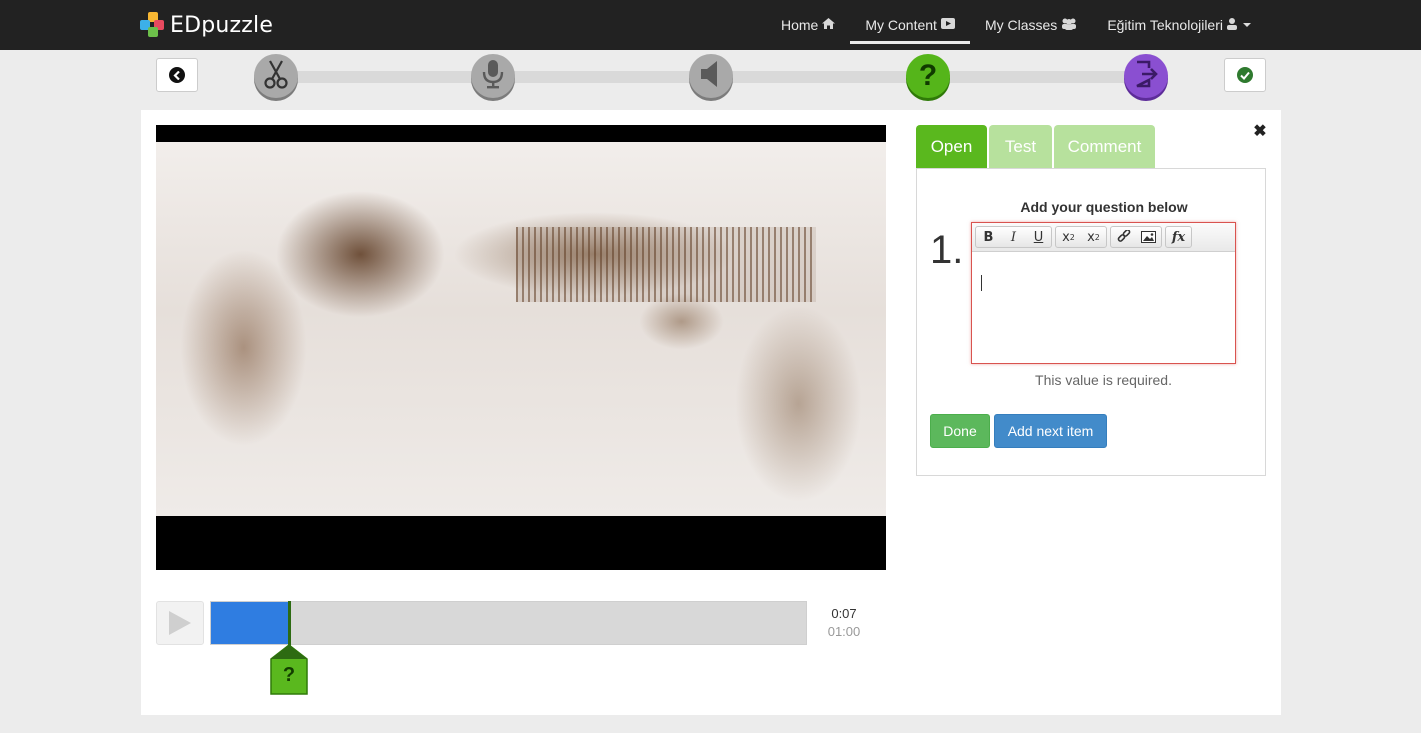  What do you see at coordinates (988, 237) in the screenshot?
I see `bold-icon: B` at bounding box center [988, 237].